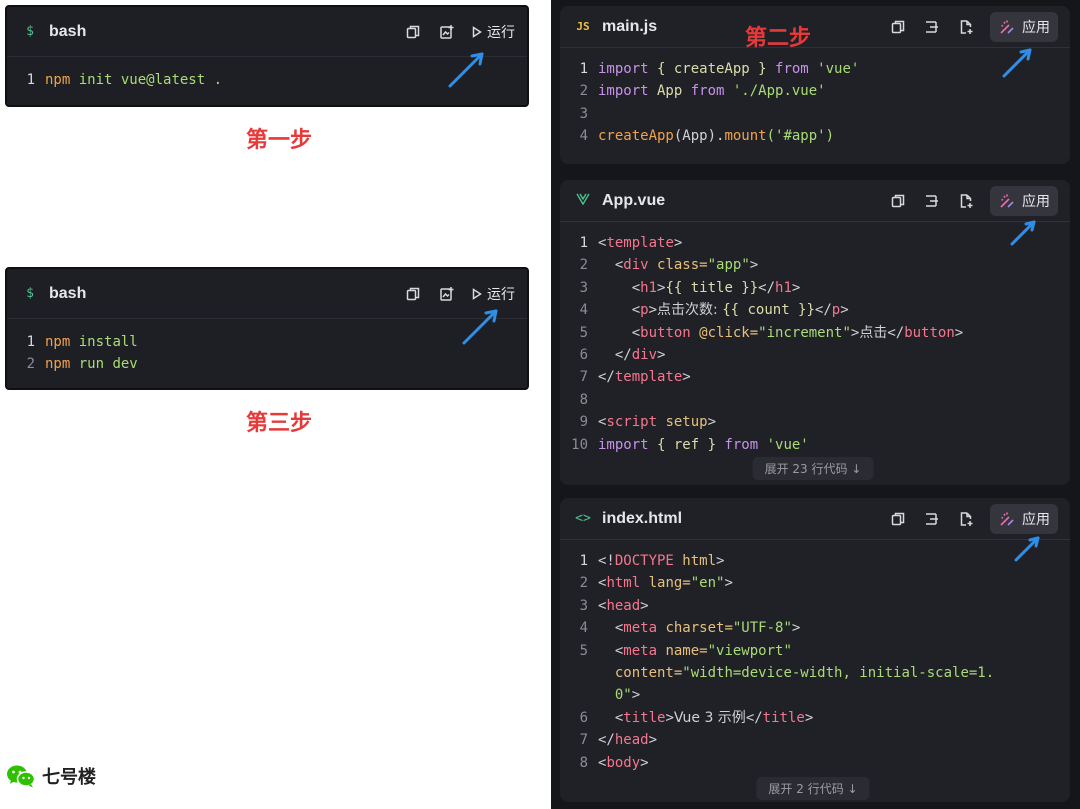 The height and width of the screenshot is (809, 1080). What do you see at coordinates (815, 400) in the screenshot?
I see `code-line: 8` at bounding box center [815, 400].